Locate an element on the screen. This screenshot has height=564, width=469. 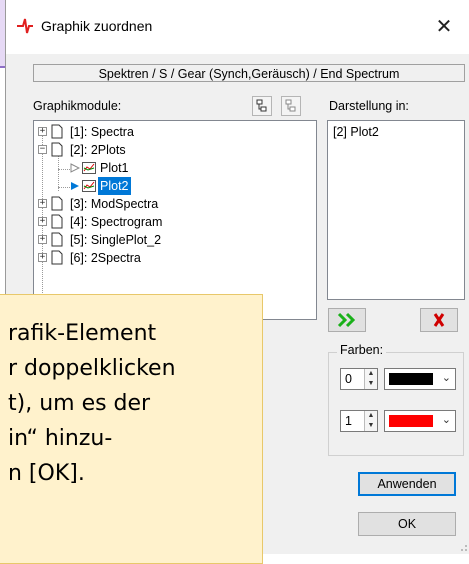
double-chevron-right-icon is located at coordinates (346, 320).